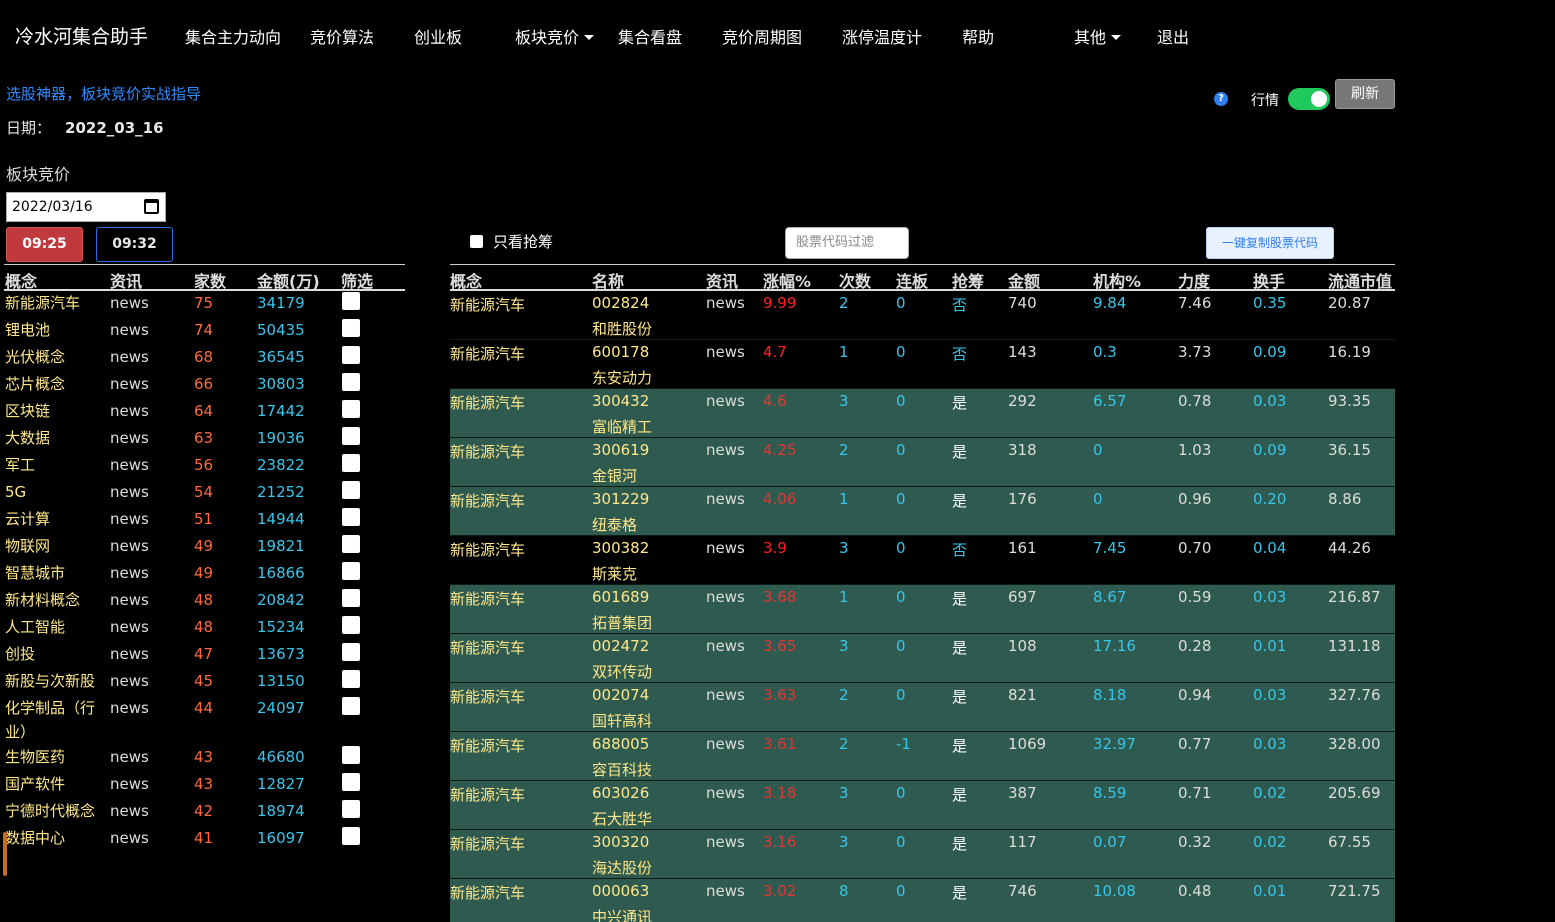 This screenshot has height=922, width=1555. Describe the element at coordinates (55, 330) in the screenshot. I see `concept-name: 锂电池` at that location.